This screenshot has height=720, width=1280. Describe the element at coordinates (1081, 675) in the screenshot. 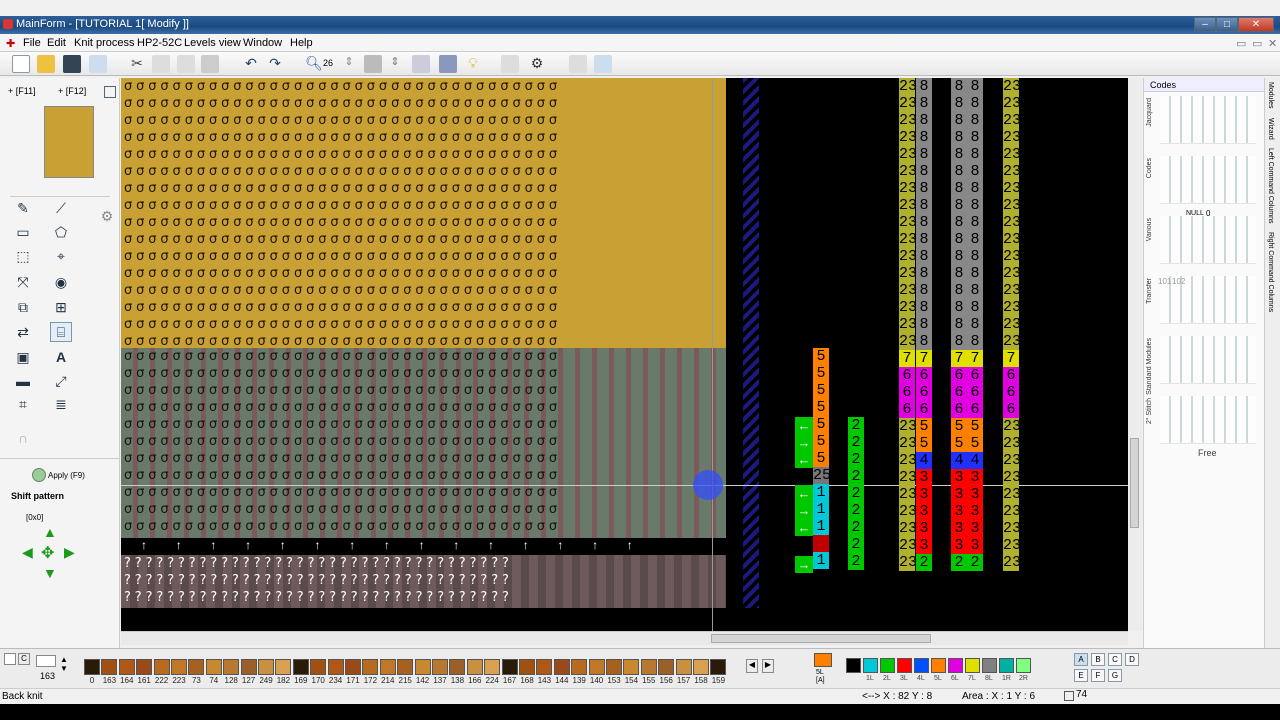

I see `carrier-button-e: E` at that location.